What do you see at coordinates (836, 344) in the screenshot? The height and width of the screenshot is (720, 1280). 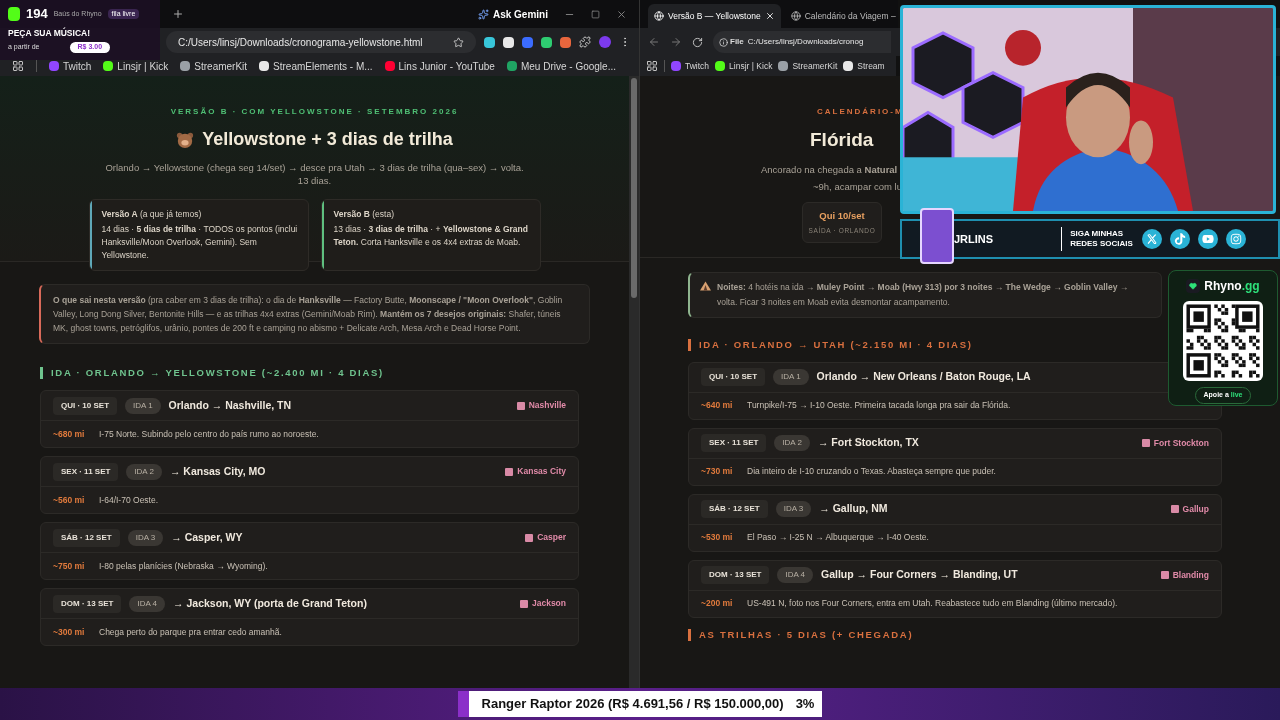 I see `section-title: IDA · ORLANDO → UTAH (~2.150 MI · 4 DIAS)` at bounding box center [836, 344].